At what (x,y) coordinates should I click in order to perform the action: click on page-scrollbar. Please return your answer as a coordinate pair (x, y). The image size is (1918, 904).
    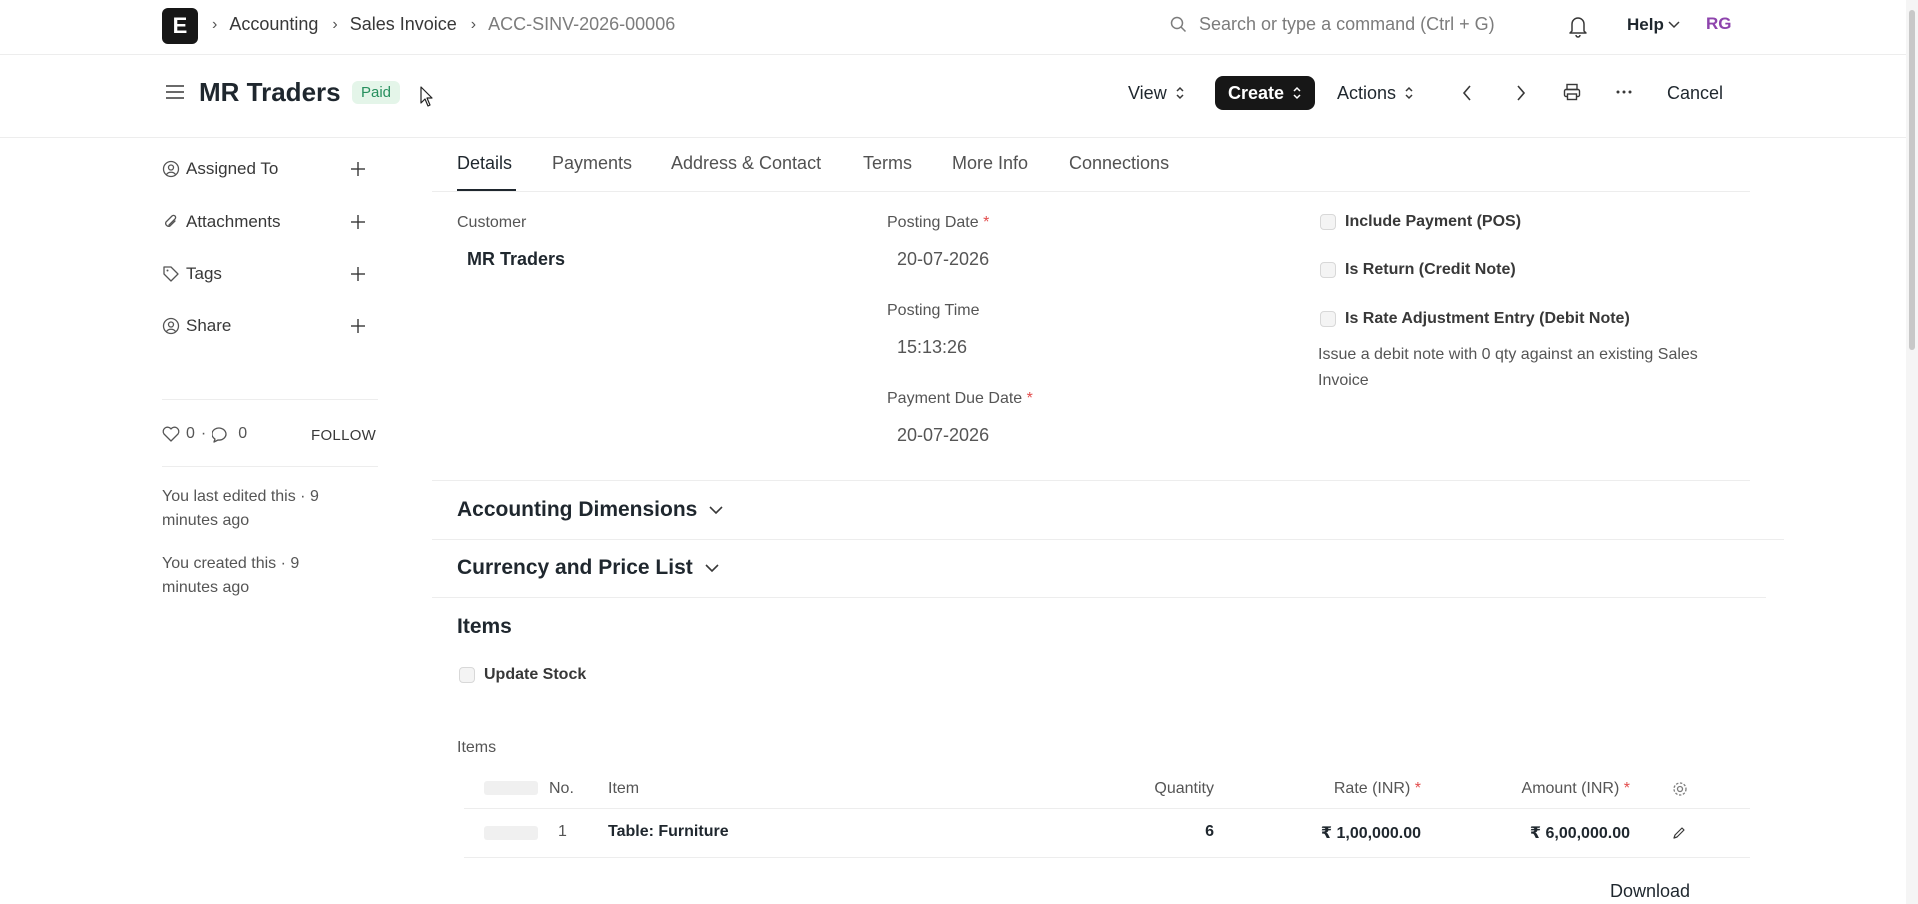
    Looking at the image, I should click on (1912, 452).